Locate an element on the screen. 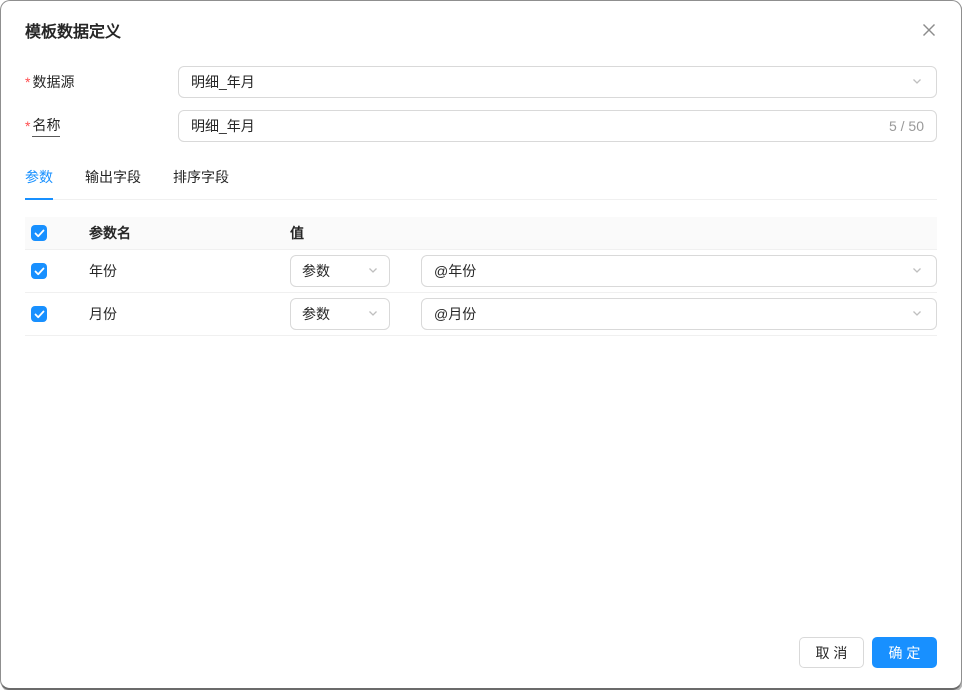 This screenshot has width=962, height=690. table-row: 月份 参数 @月份 is located at coordinates (481, 314).